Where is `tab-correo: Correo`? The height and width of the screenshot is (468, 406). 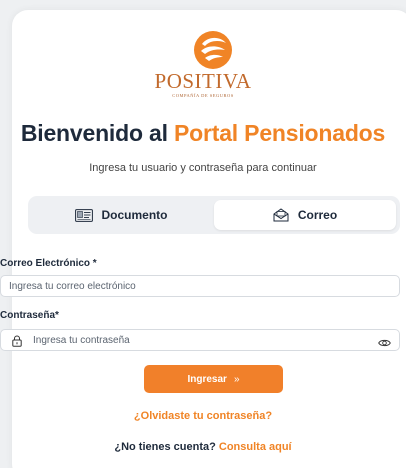
tab-correo: Correo is located at coordinates (305, 215).